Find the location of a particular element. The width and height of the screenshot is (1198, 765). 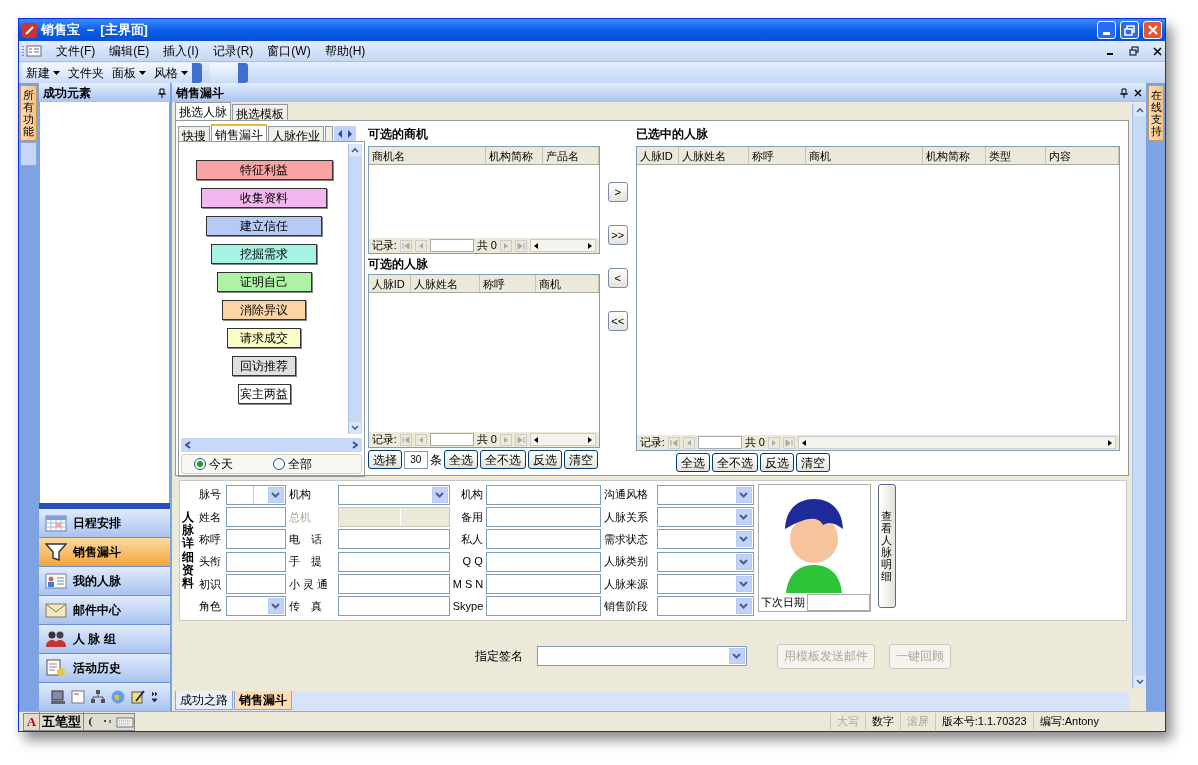

minimize-button is located at coordinates (1106, 30).